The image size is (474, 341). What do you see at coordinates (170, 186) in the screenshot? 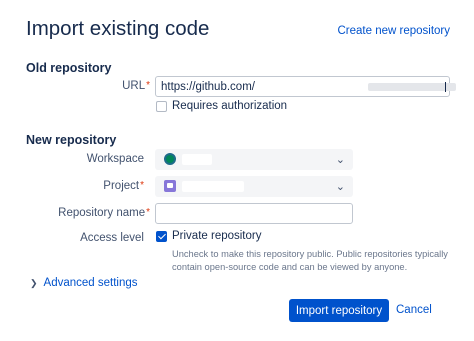
I see `project-avatar-icon` at bounding box center [170, 186].